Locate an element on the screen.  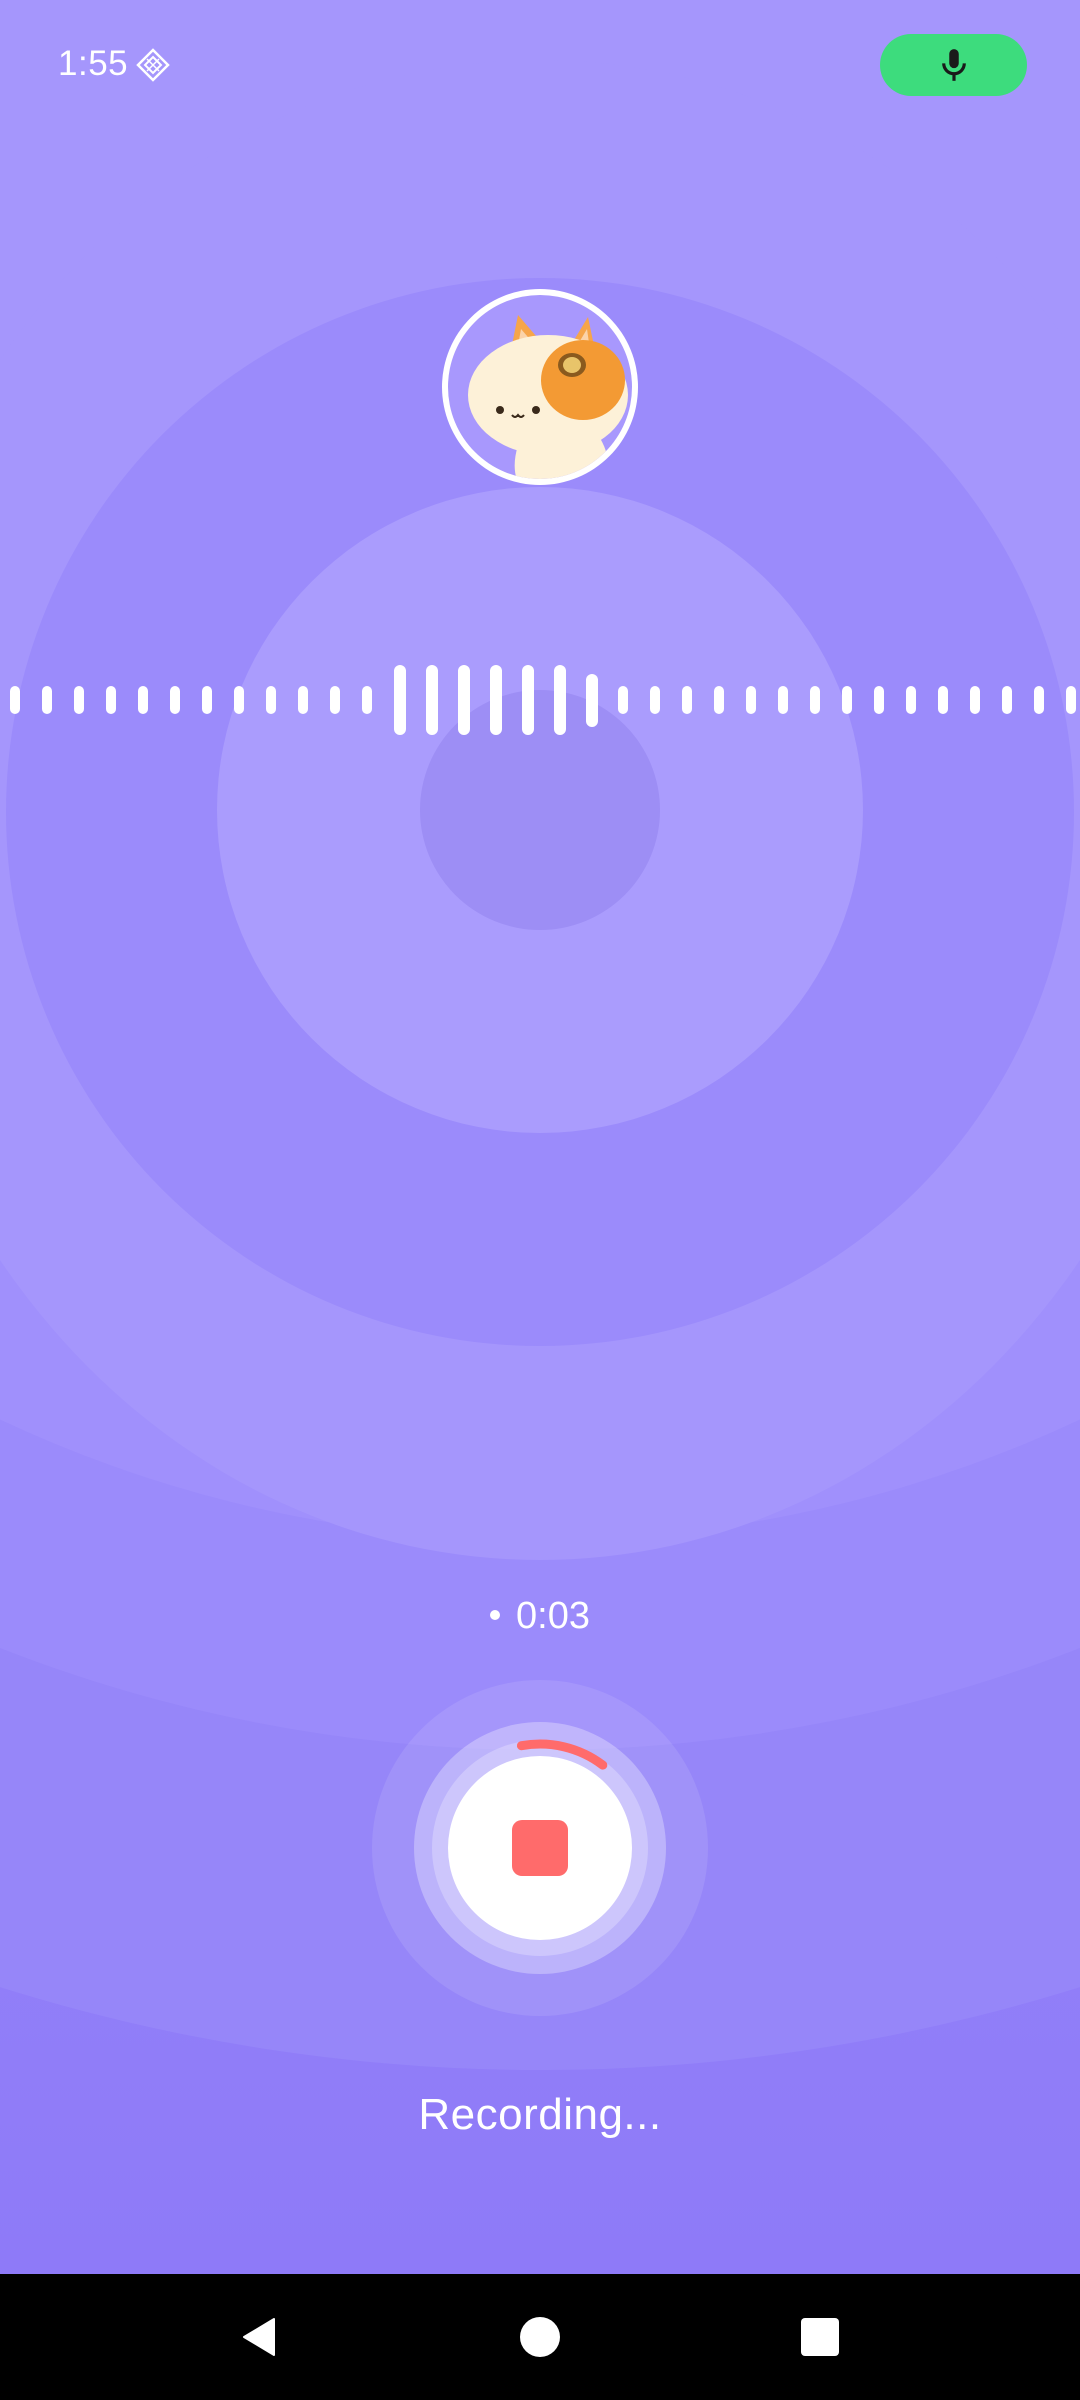
recording-timer: 0:03 is located at coordinates (540, 1616).